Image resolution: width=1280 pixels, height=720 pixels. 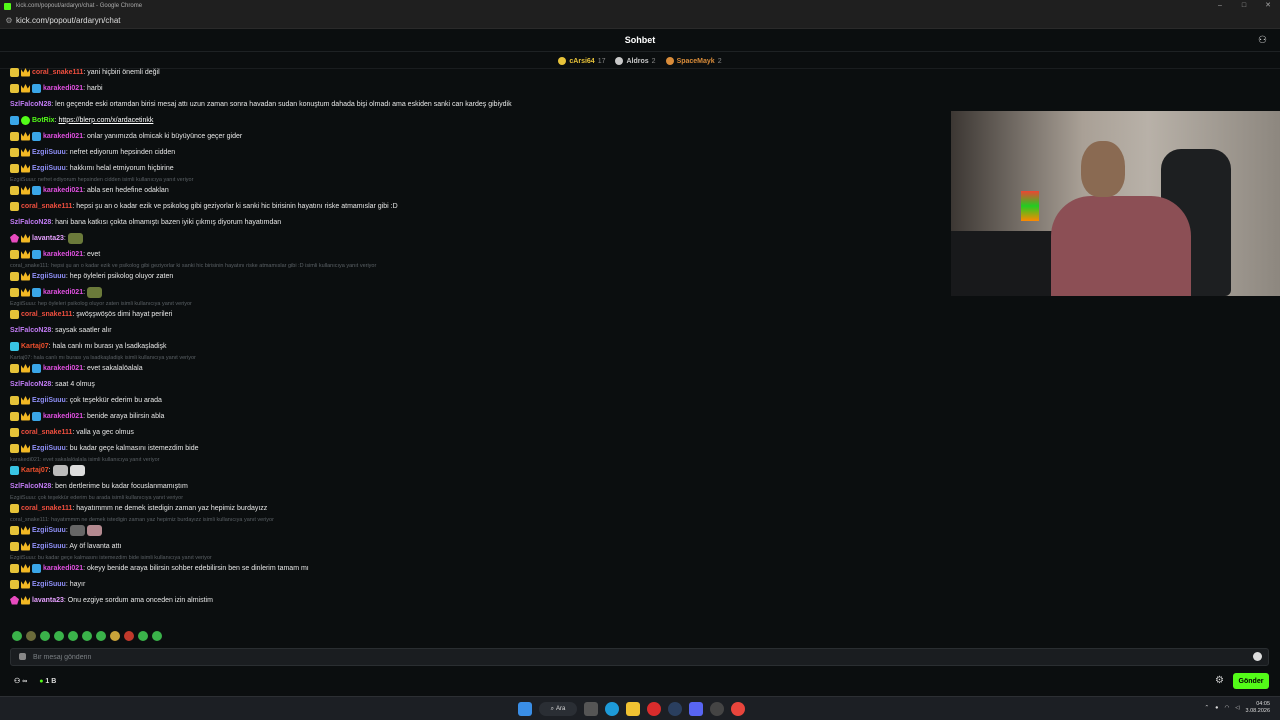 What do you see at coordinates (89, 190) in the screenshot?
I see `chat-message: karakedi021: abla sen hedefine odaklan` at bounding box center [89, 190].